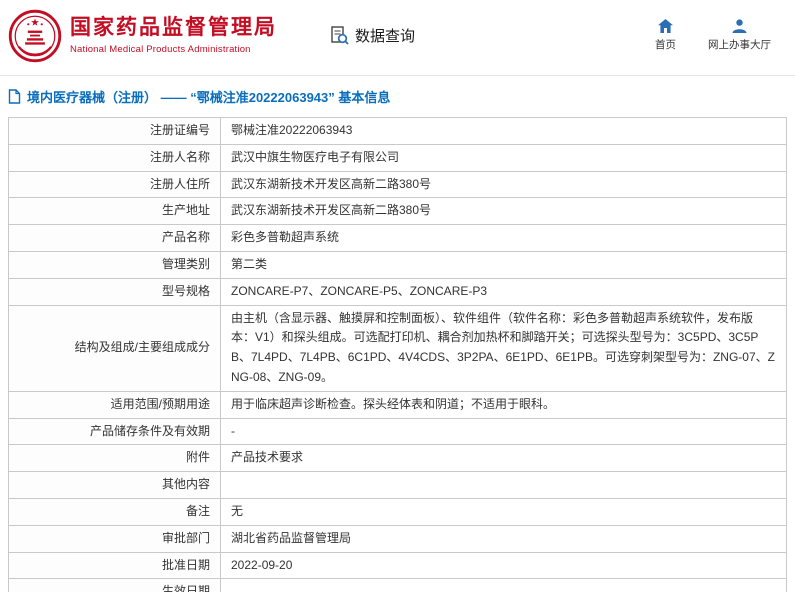 Image resolution: width=795 pixels, height=592 pixels. I want to click on nav-data-query: 数据查询, so click(372, 35).